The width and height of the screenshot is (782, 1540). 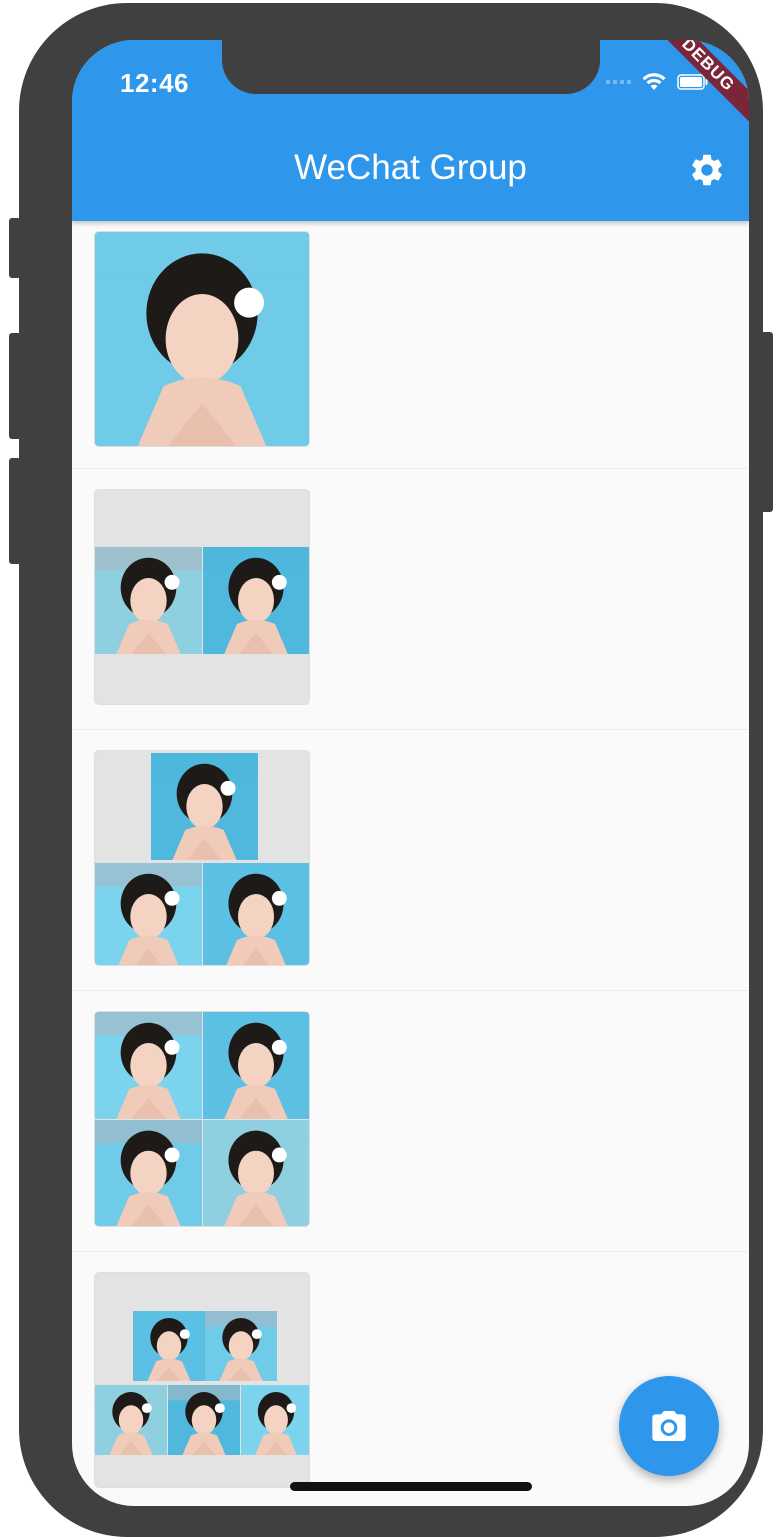 What do you see at coordinates (410, 167) in the screenshot?
I see `page-title: WeChat Group` at bounding box center [410, 167].